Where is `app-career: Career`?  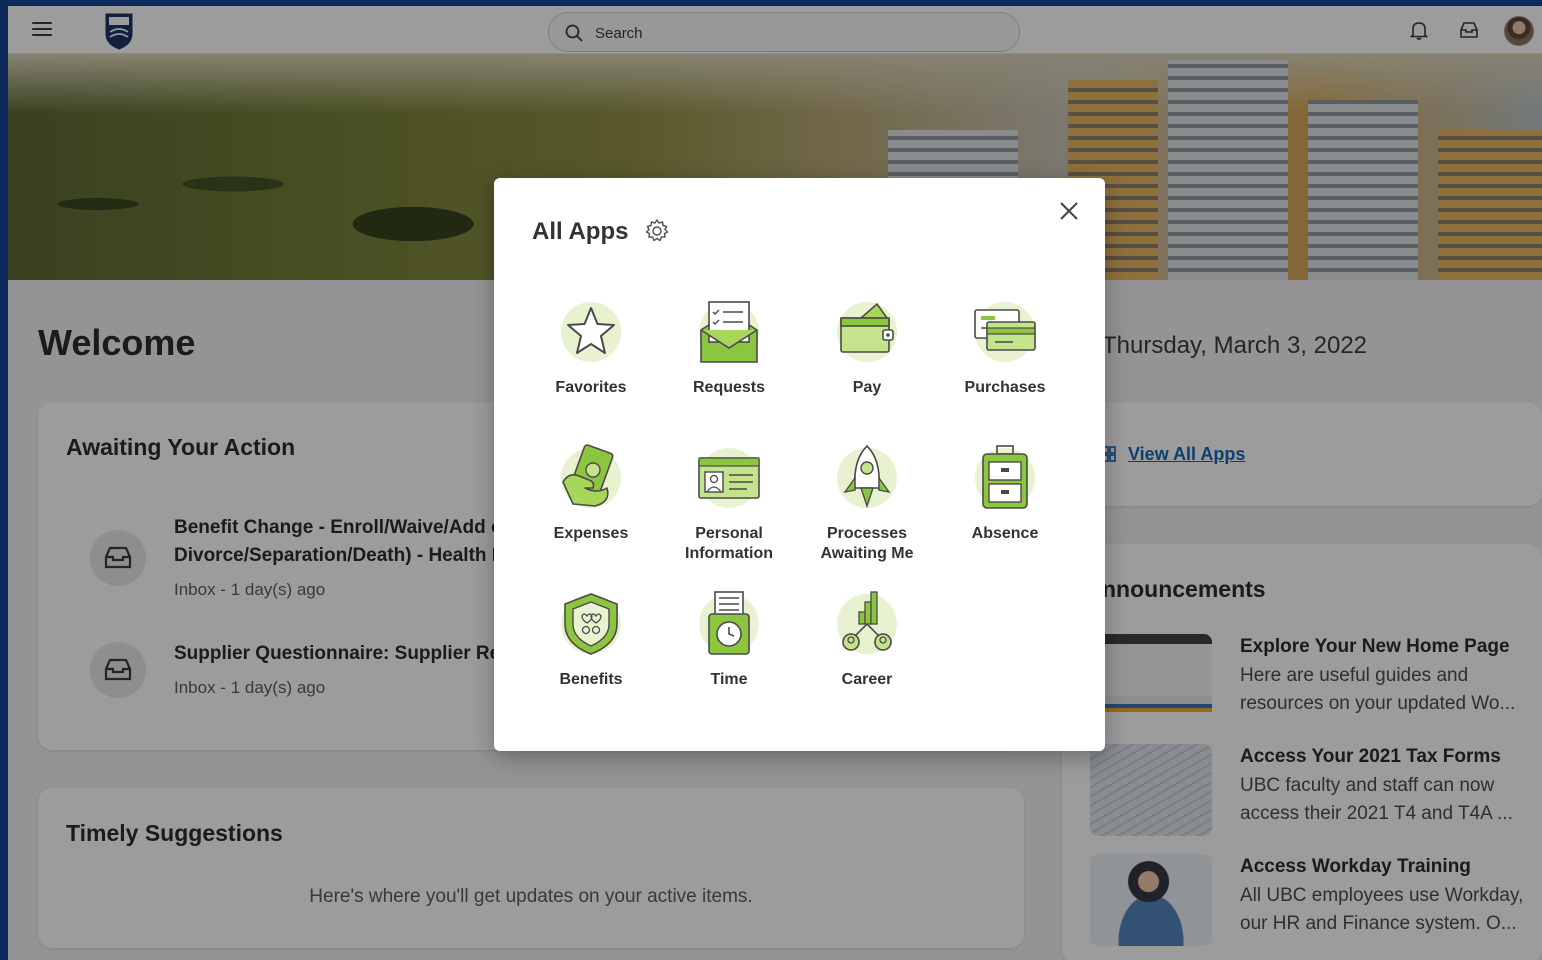
app-career: Career is located at coordinates (867, 639).